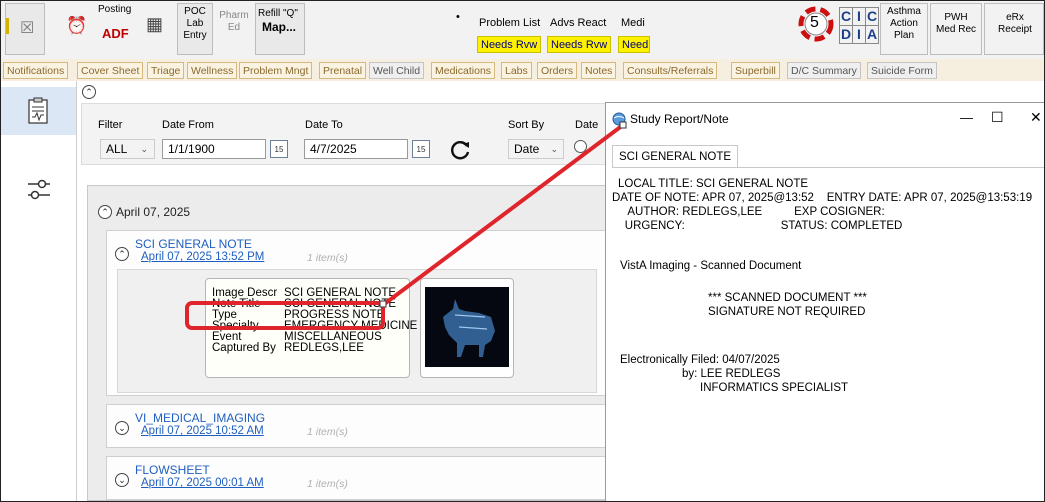 This screenshot has height=502, width=1045. What do you see at coordinates (700, 360) in the screenshot?
I see `report-line: Electronically Filed: 04/07/2025` at bounding box center [700, 360].